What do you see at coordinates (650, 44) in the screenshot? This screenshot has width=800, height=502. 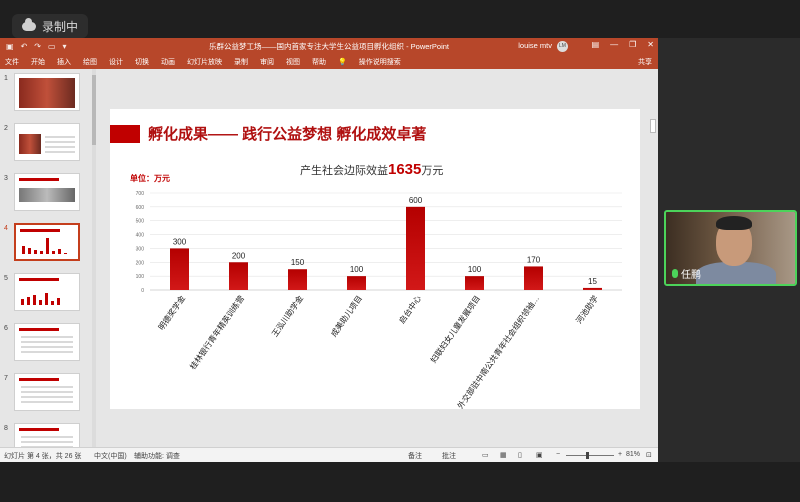 I see `close-icon: ✕` at bounding box center [650, 44].